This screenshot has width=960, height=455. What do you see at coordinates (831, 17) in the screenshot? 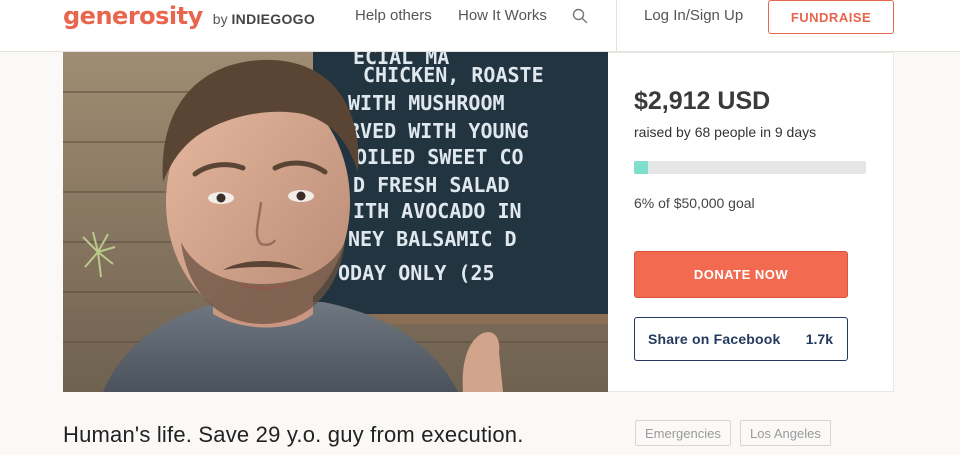
I see `fundraise-button: FUNDRAISE` at bounding box center [831, 17].